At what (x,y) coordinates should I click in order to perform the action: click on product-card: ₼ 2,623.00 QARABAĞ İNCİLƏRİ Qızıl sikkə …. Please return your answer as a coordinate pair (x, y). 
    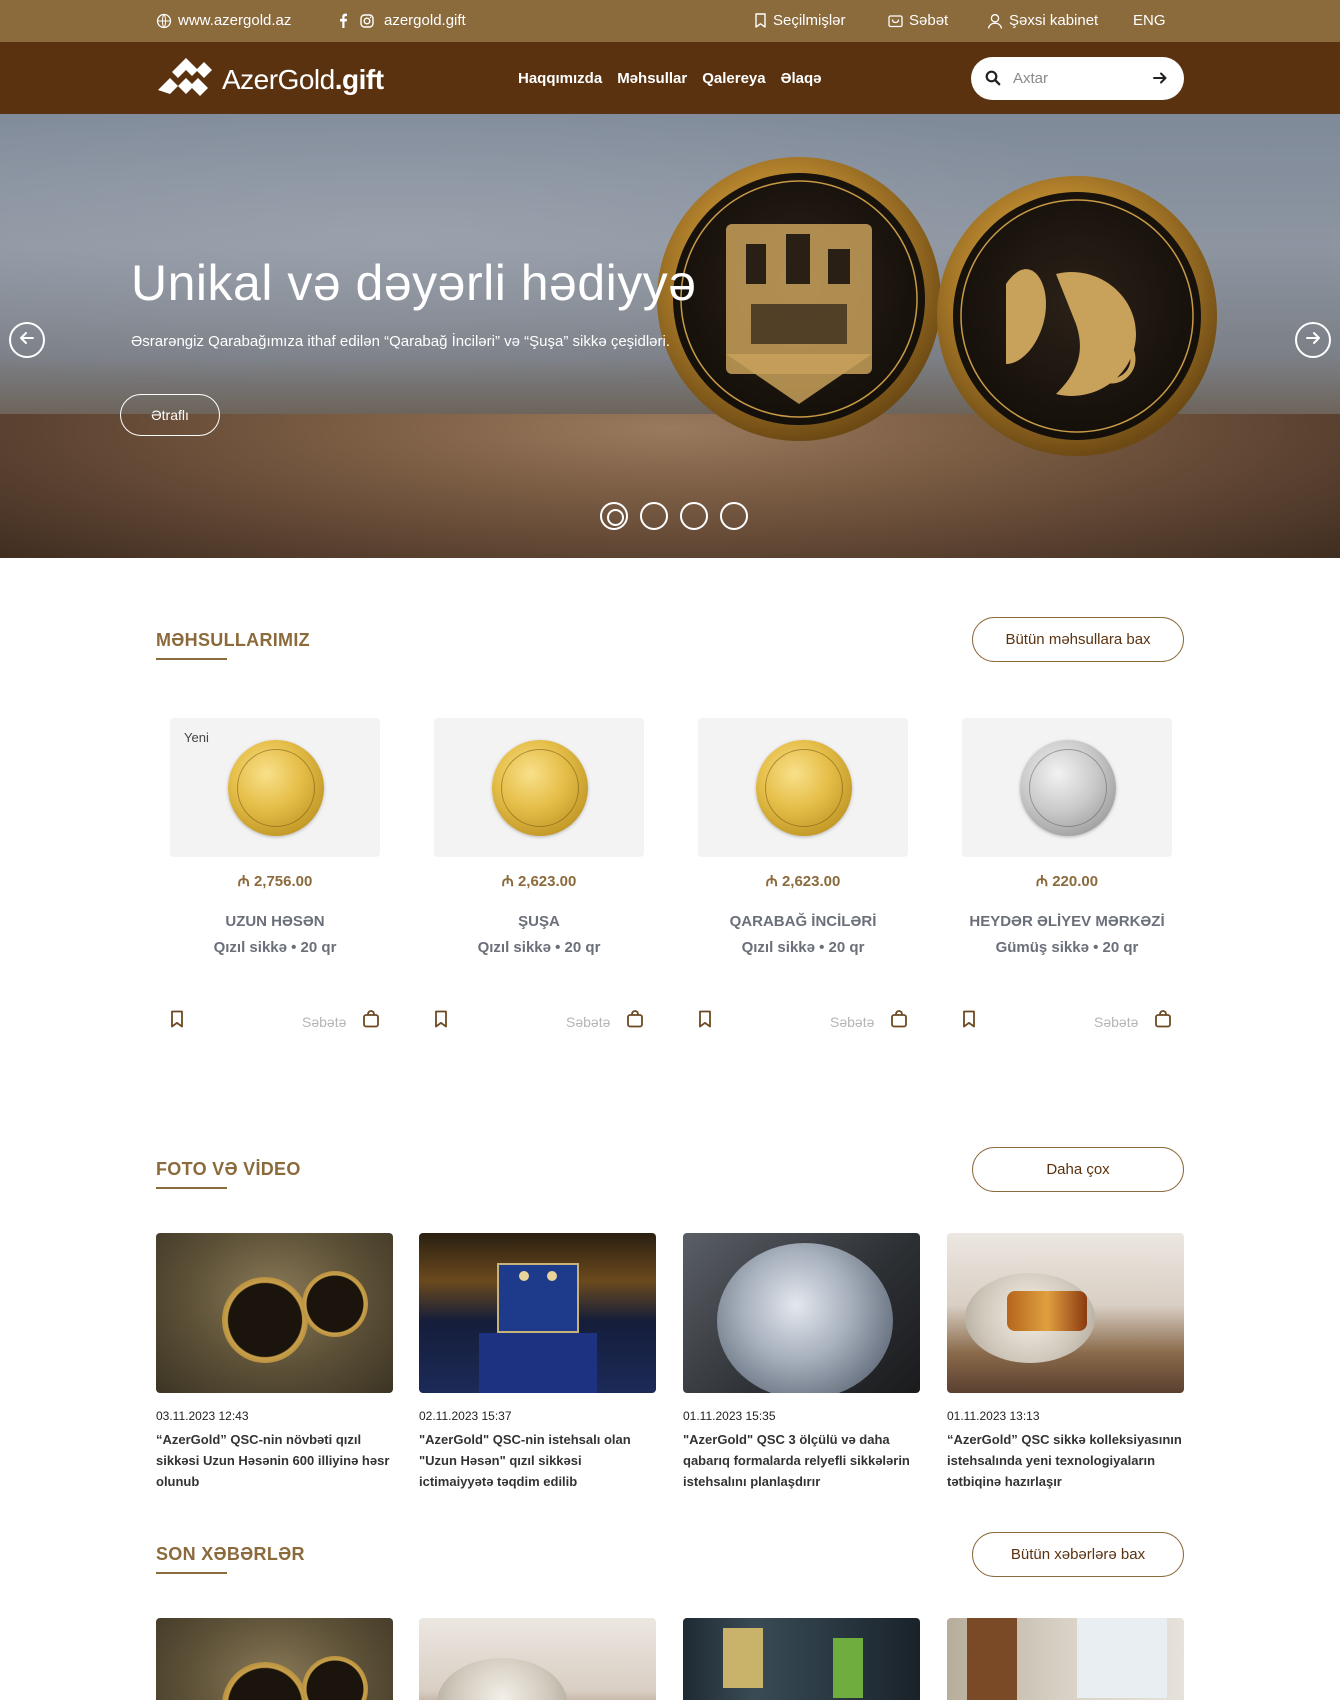
    Looking at the image, I should click on (803, 874).